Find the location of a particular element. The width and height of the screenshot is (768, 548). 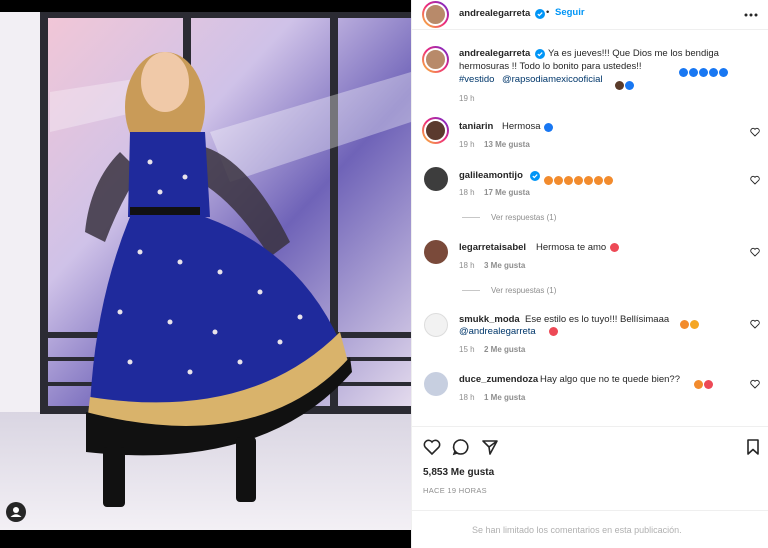

post-header: andrealegarreta • Seguir is located at coordinates (590, 15).